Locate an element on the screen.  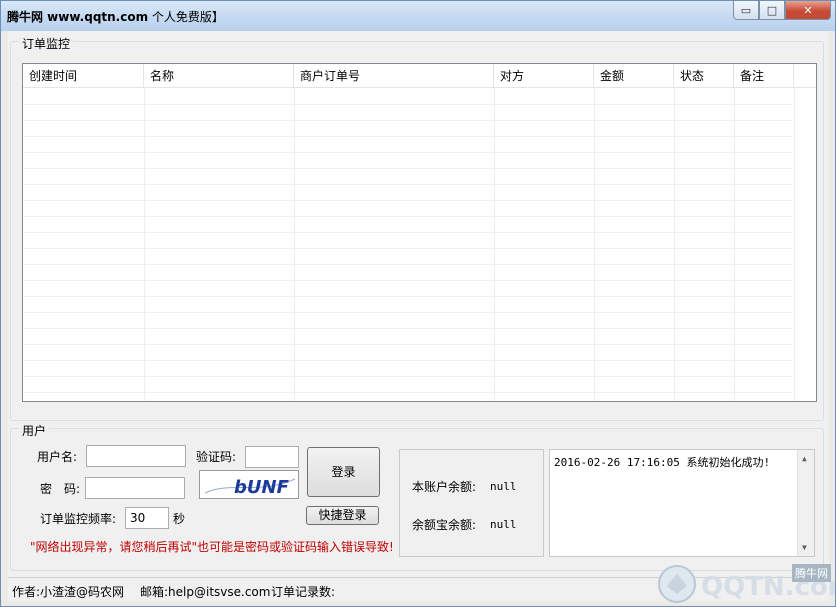
column-header-name: 名称 is located at coordinates (219, 76).